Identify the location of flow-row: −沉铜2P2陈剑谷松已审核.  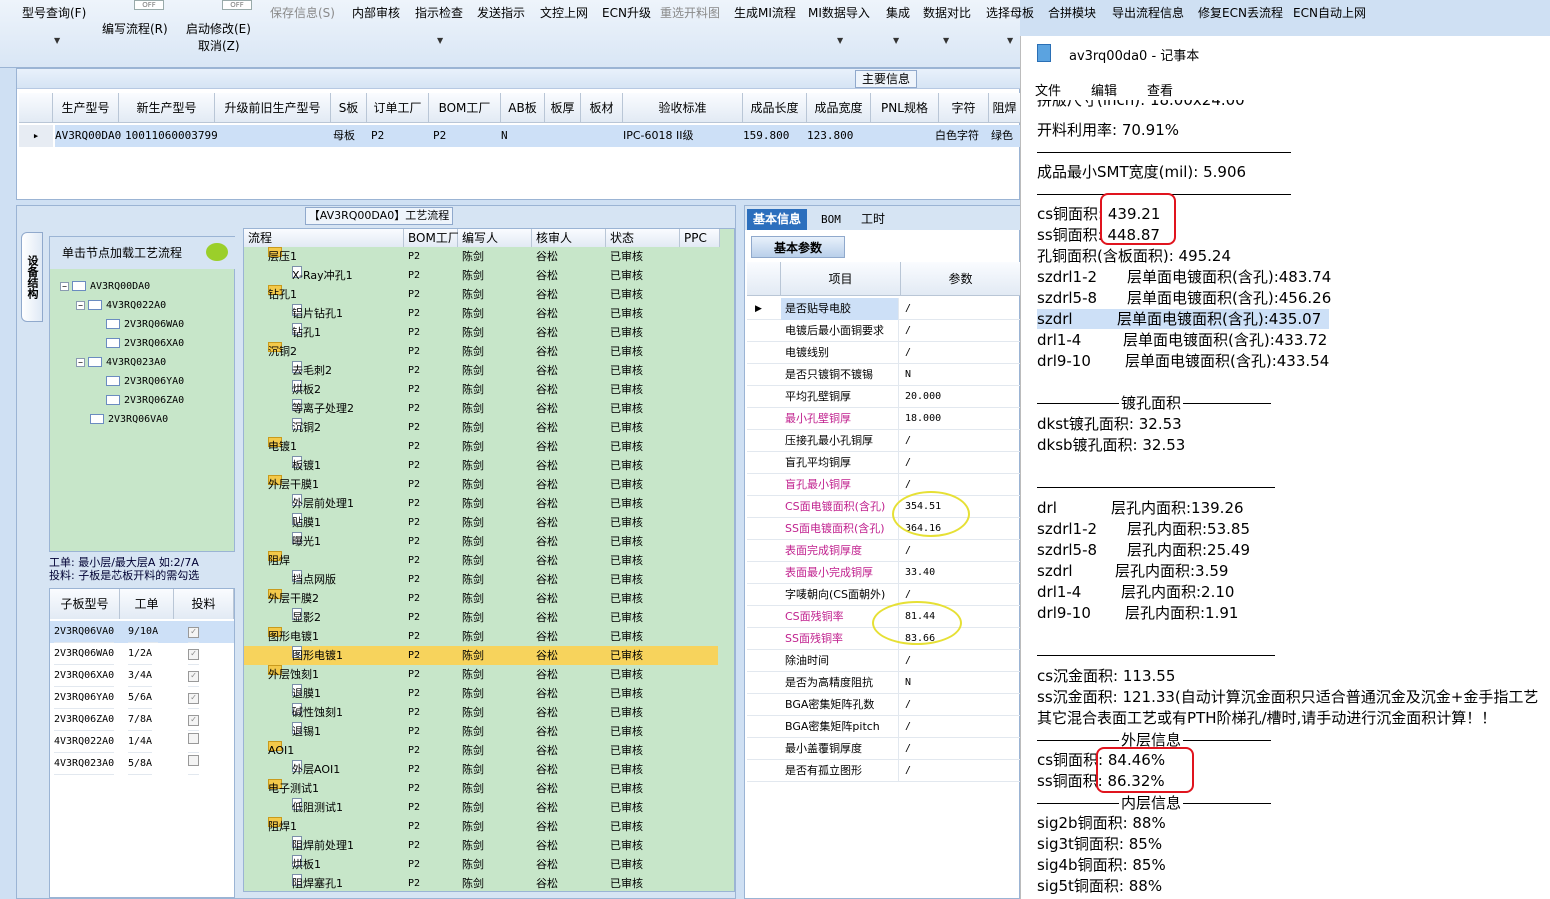
(481, 351).